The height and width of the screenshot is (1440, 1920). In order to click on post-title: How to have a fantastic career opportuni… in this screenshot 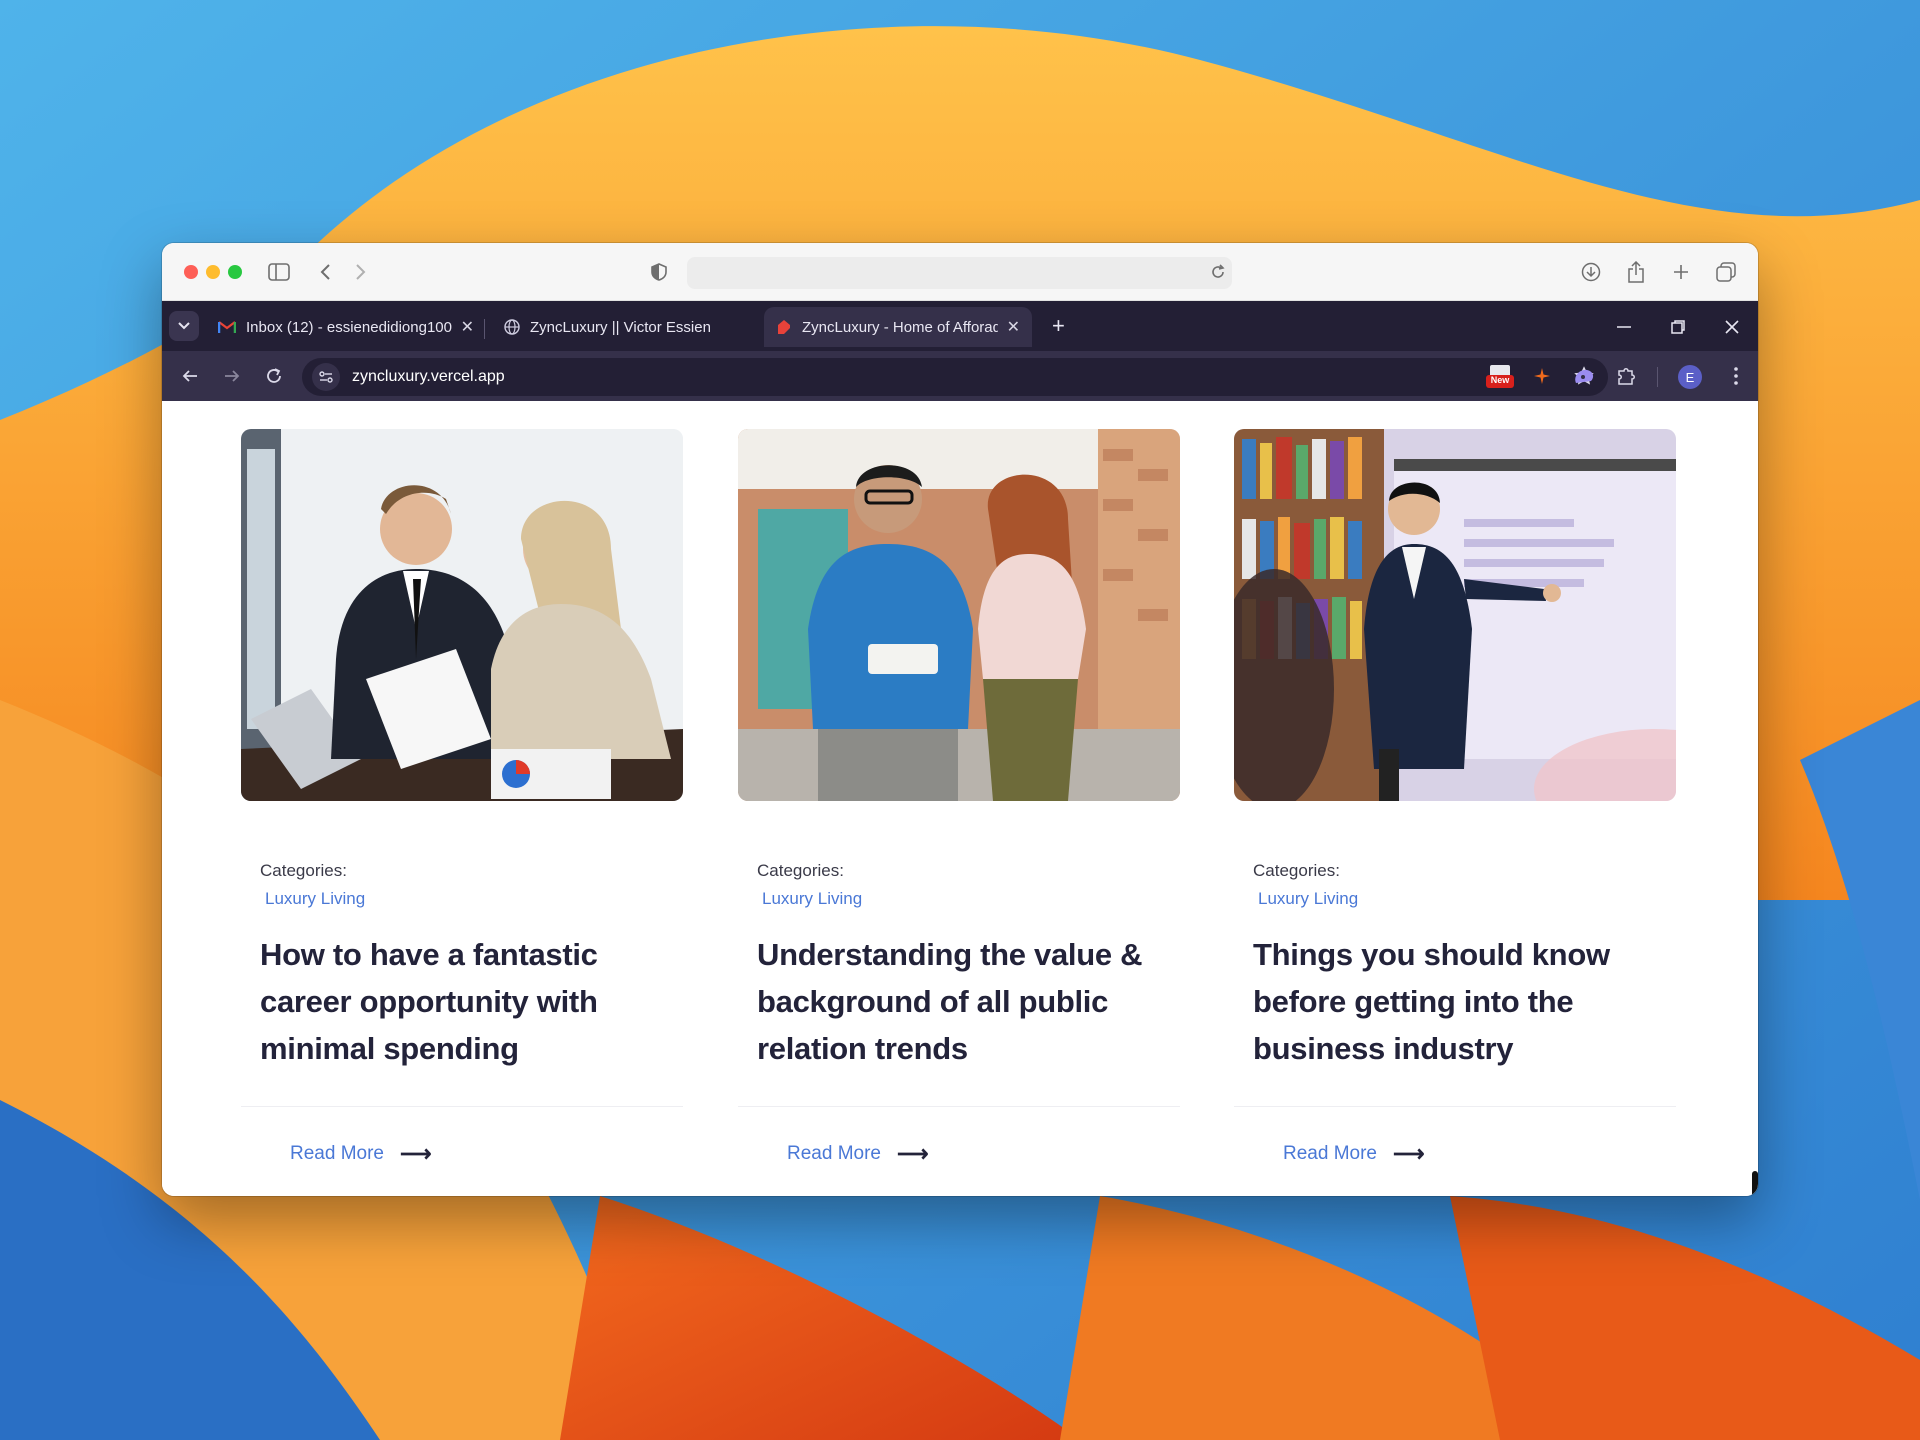, I will do `click(465, 1001)`.